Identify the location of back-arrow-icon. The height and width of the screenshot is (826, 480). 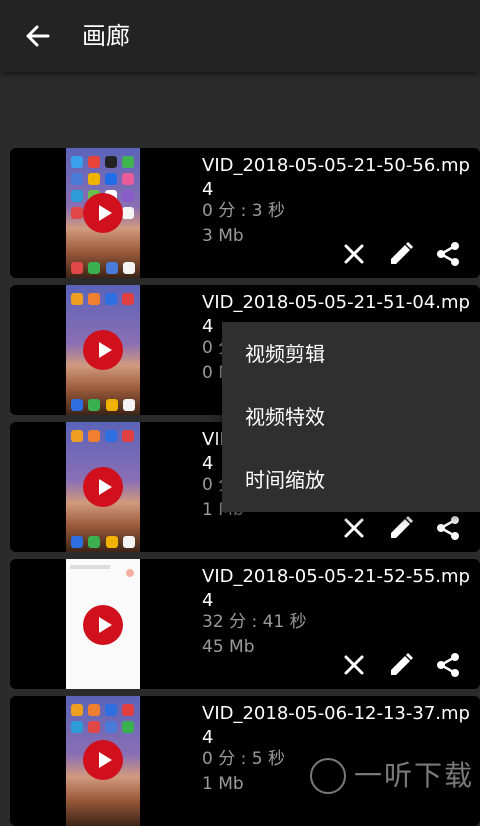
(38, 36).